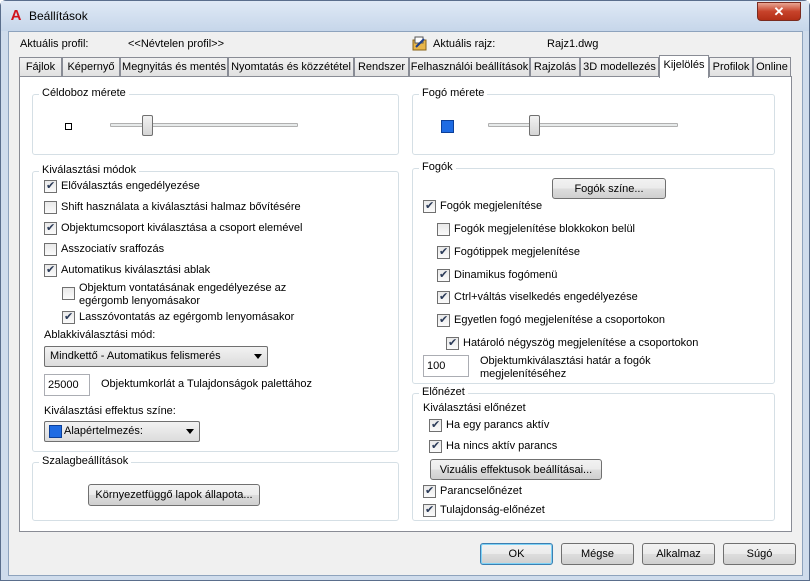 This screenshot has width=810, height=581. I want to click on preview-command-active-label: Ha egy parancs aktív, so click(498, 425).